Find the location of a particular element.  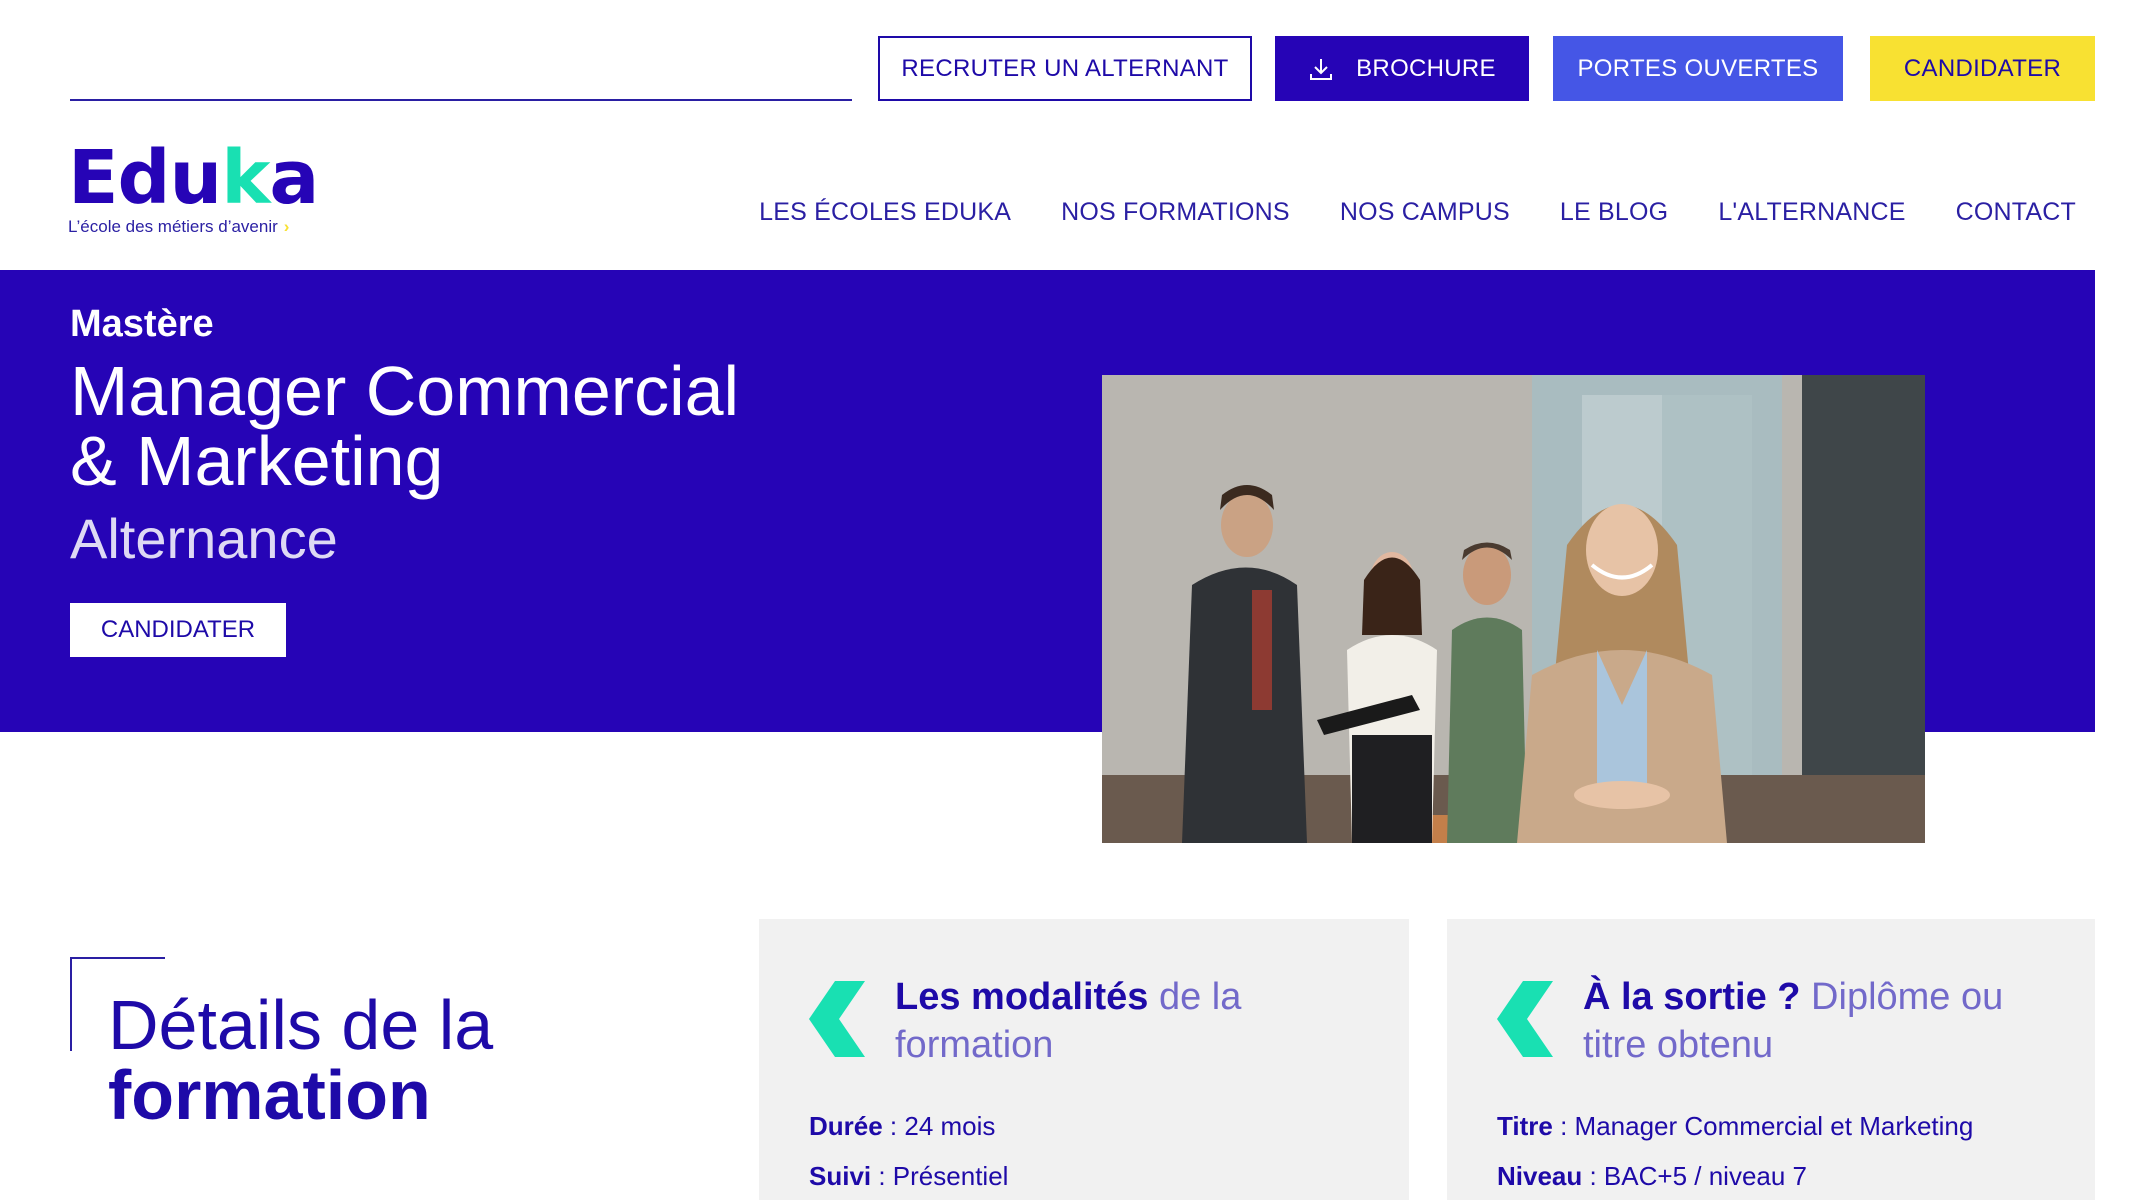

eduka-logo: Eduka L’école des métiers d’avenir › is located at coordinates (193, 189).